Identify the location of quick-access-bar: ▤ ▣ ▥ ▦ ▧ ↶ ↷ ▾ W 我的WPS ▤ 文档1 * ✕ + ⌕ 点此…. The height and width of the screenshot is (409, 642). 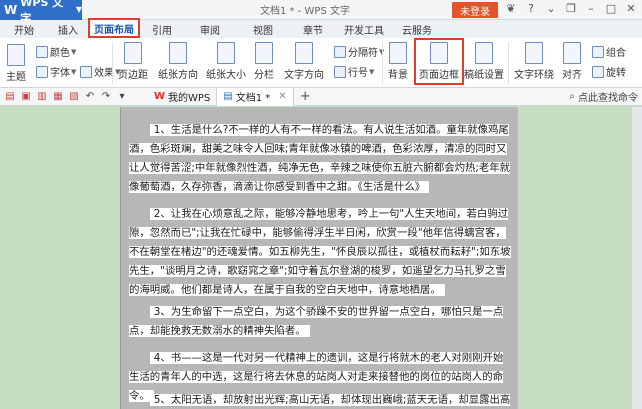
(321, 96).